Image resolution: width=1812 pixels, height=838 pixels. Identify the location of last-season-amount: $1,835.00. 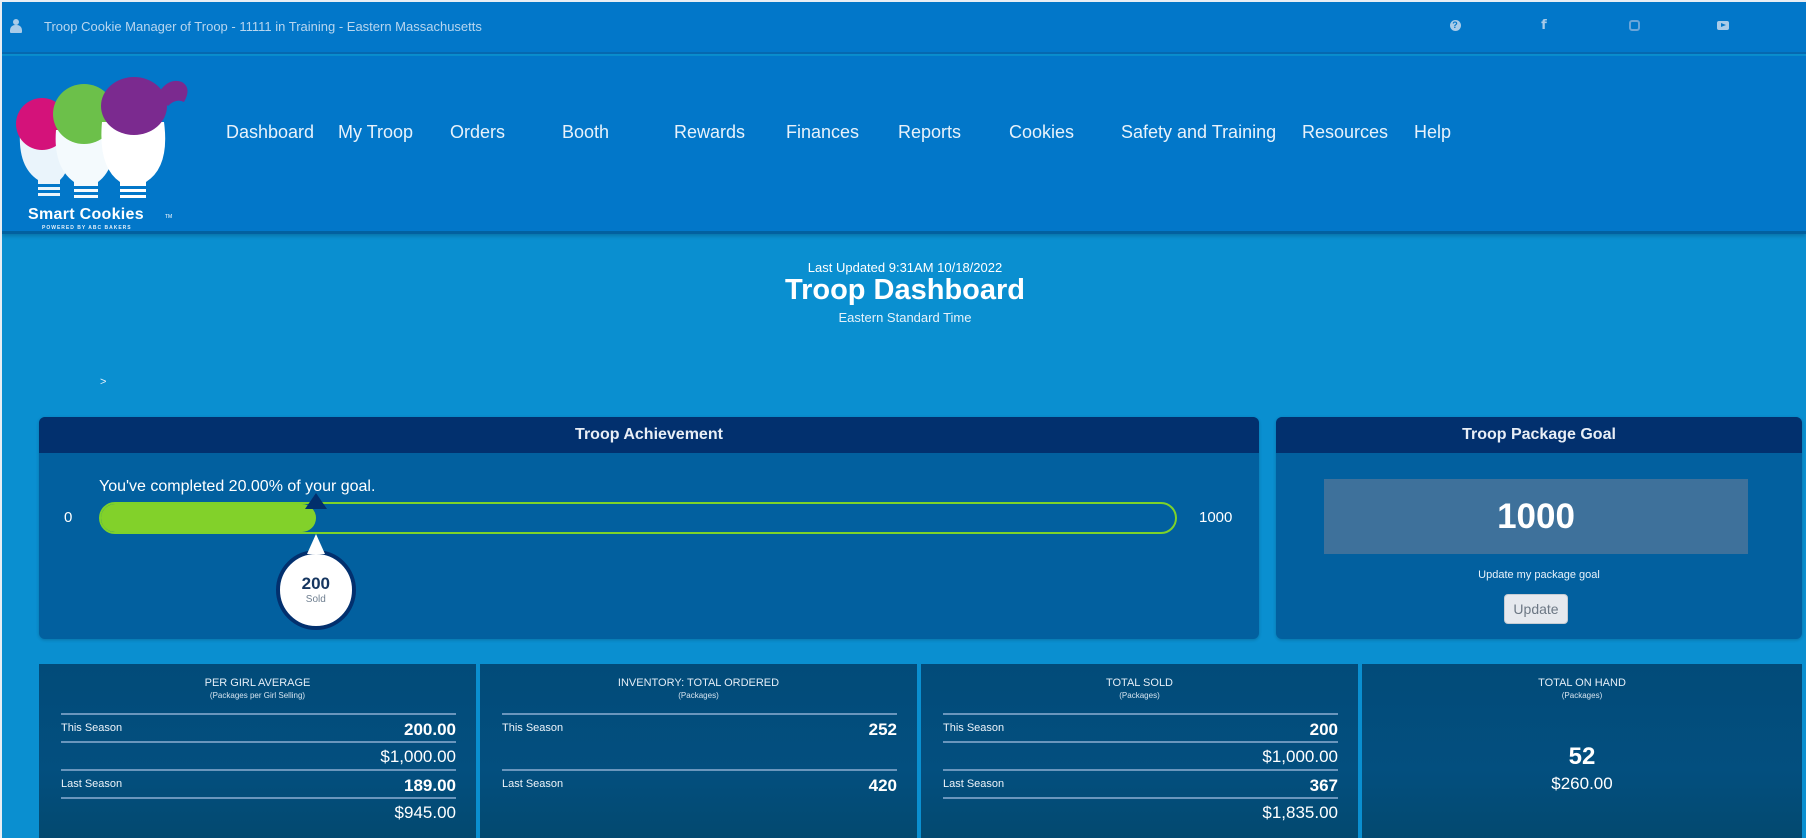
(1300, 812).